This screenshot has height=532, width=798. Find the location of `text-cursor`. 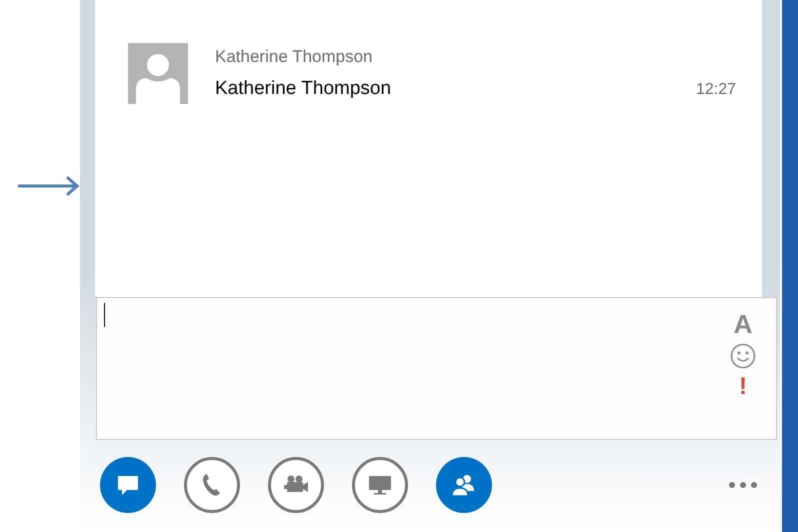

text-cursor is located at coordinates (104, 315).